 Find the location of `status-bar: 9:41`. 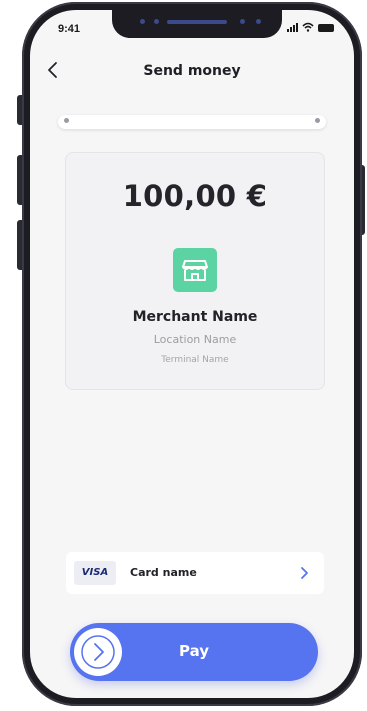

status-bar: 9:41 is located at coordinates (192, 30).